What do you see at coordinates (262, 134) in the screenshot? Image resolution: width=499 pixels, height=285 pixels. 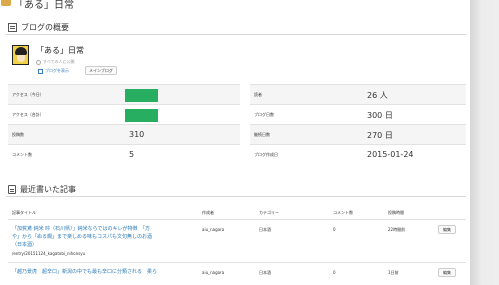 I see `stat-label: 継続日数` at bounding box center [262, 134].